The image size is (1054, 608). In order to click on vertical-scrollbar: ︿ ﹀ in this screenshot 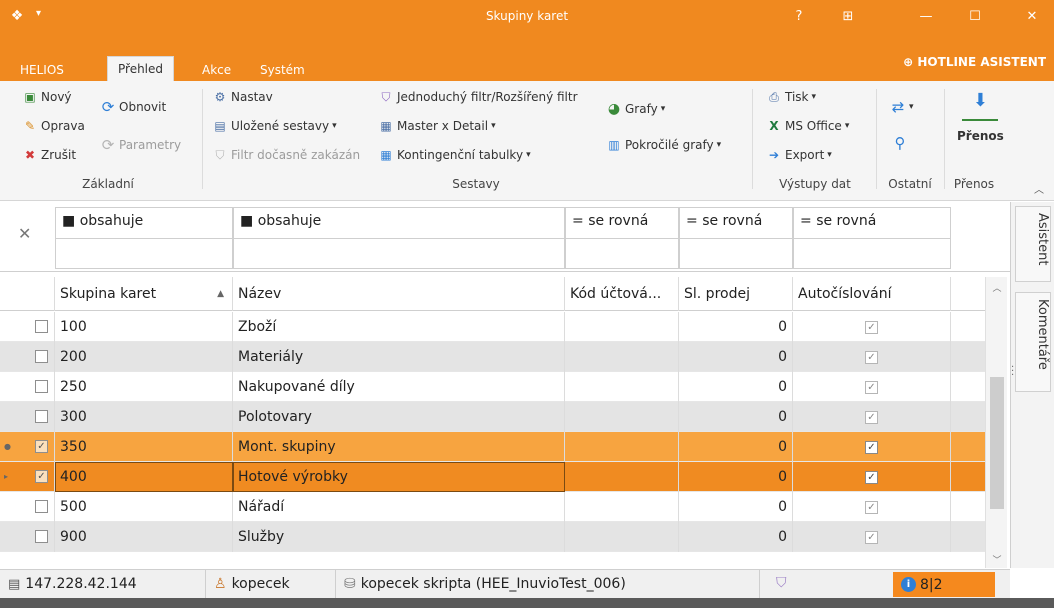, I will do `click(996, 422)`.